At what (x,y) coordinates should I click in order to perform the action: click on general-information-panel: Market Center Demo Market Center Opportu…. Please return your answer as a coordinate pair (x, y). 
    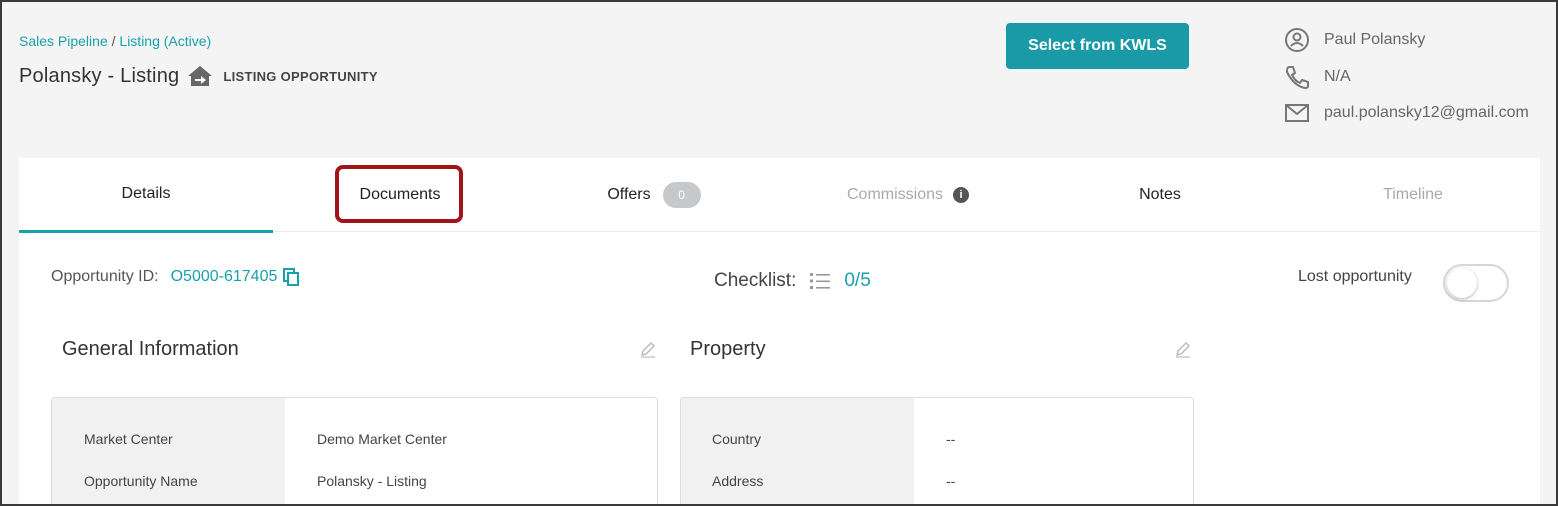
    Looking at the image, I should click on (354, 451).